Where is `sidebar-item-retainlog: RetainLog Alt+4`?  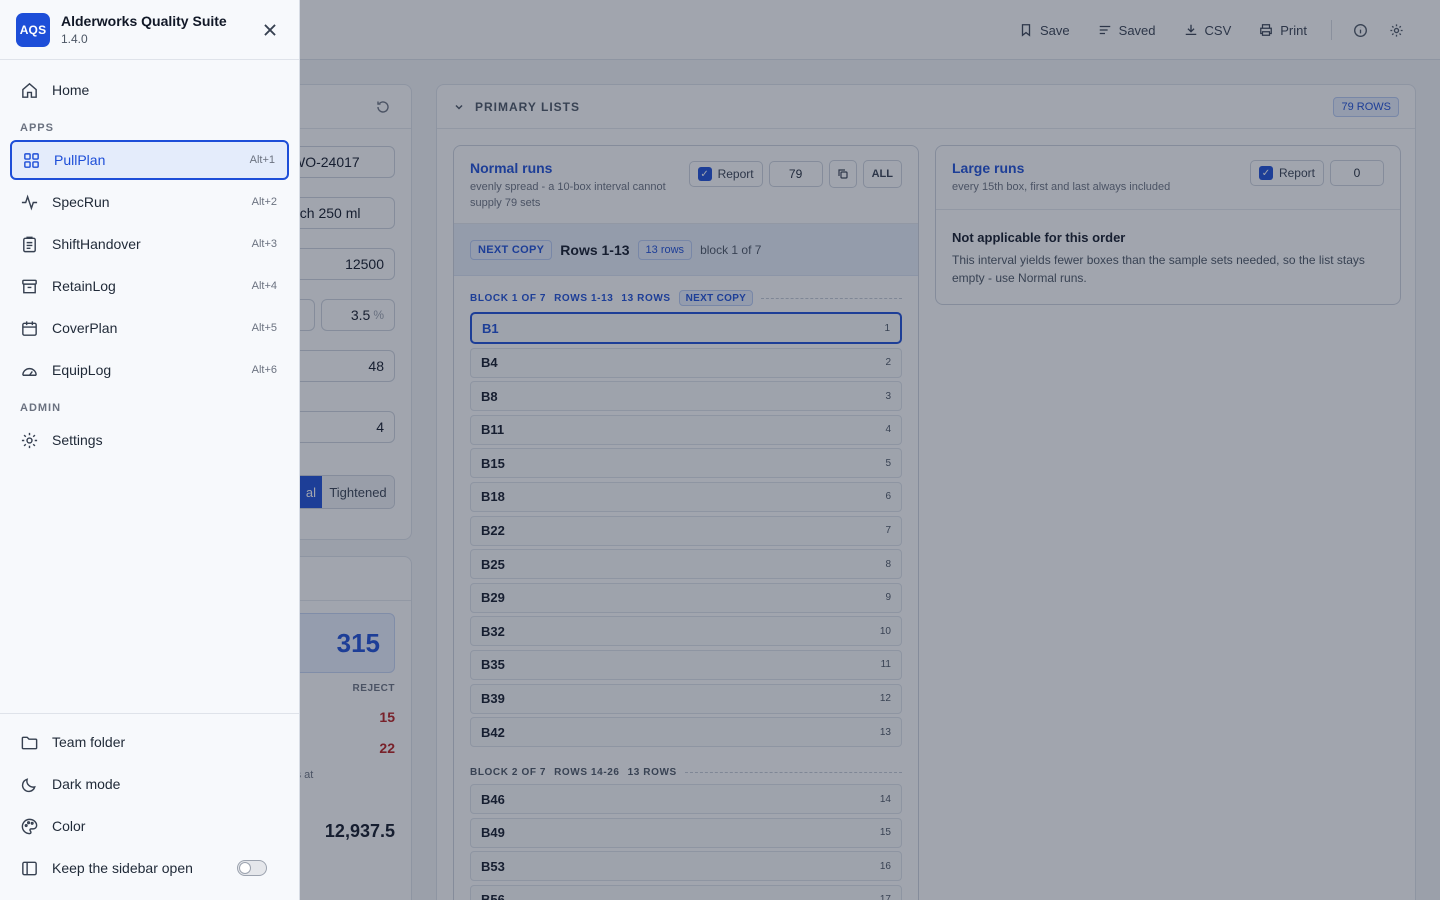
sidebar-item-retainlog: RetainLog Alt+4 is located at coordinates (149, 286).